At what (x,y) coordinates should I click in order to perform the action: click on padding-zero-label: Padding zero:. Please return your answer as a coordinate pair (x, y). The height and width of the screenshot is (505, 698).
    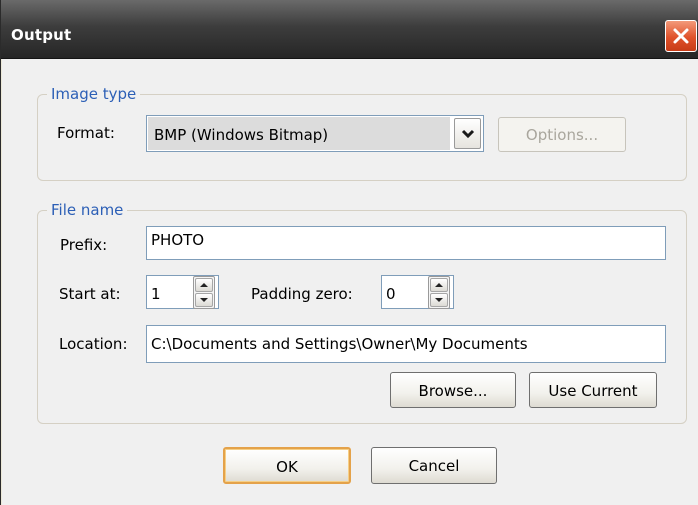
    Looking at the image, I should click on (302, 294).